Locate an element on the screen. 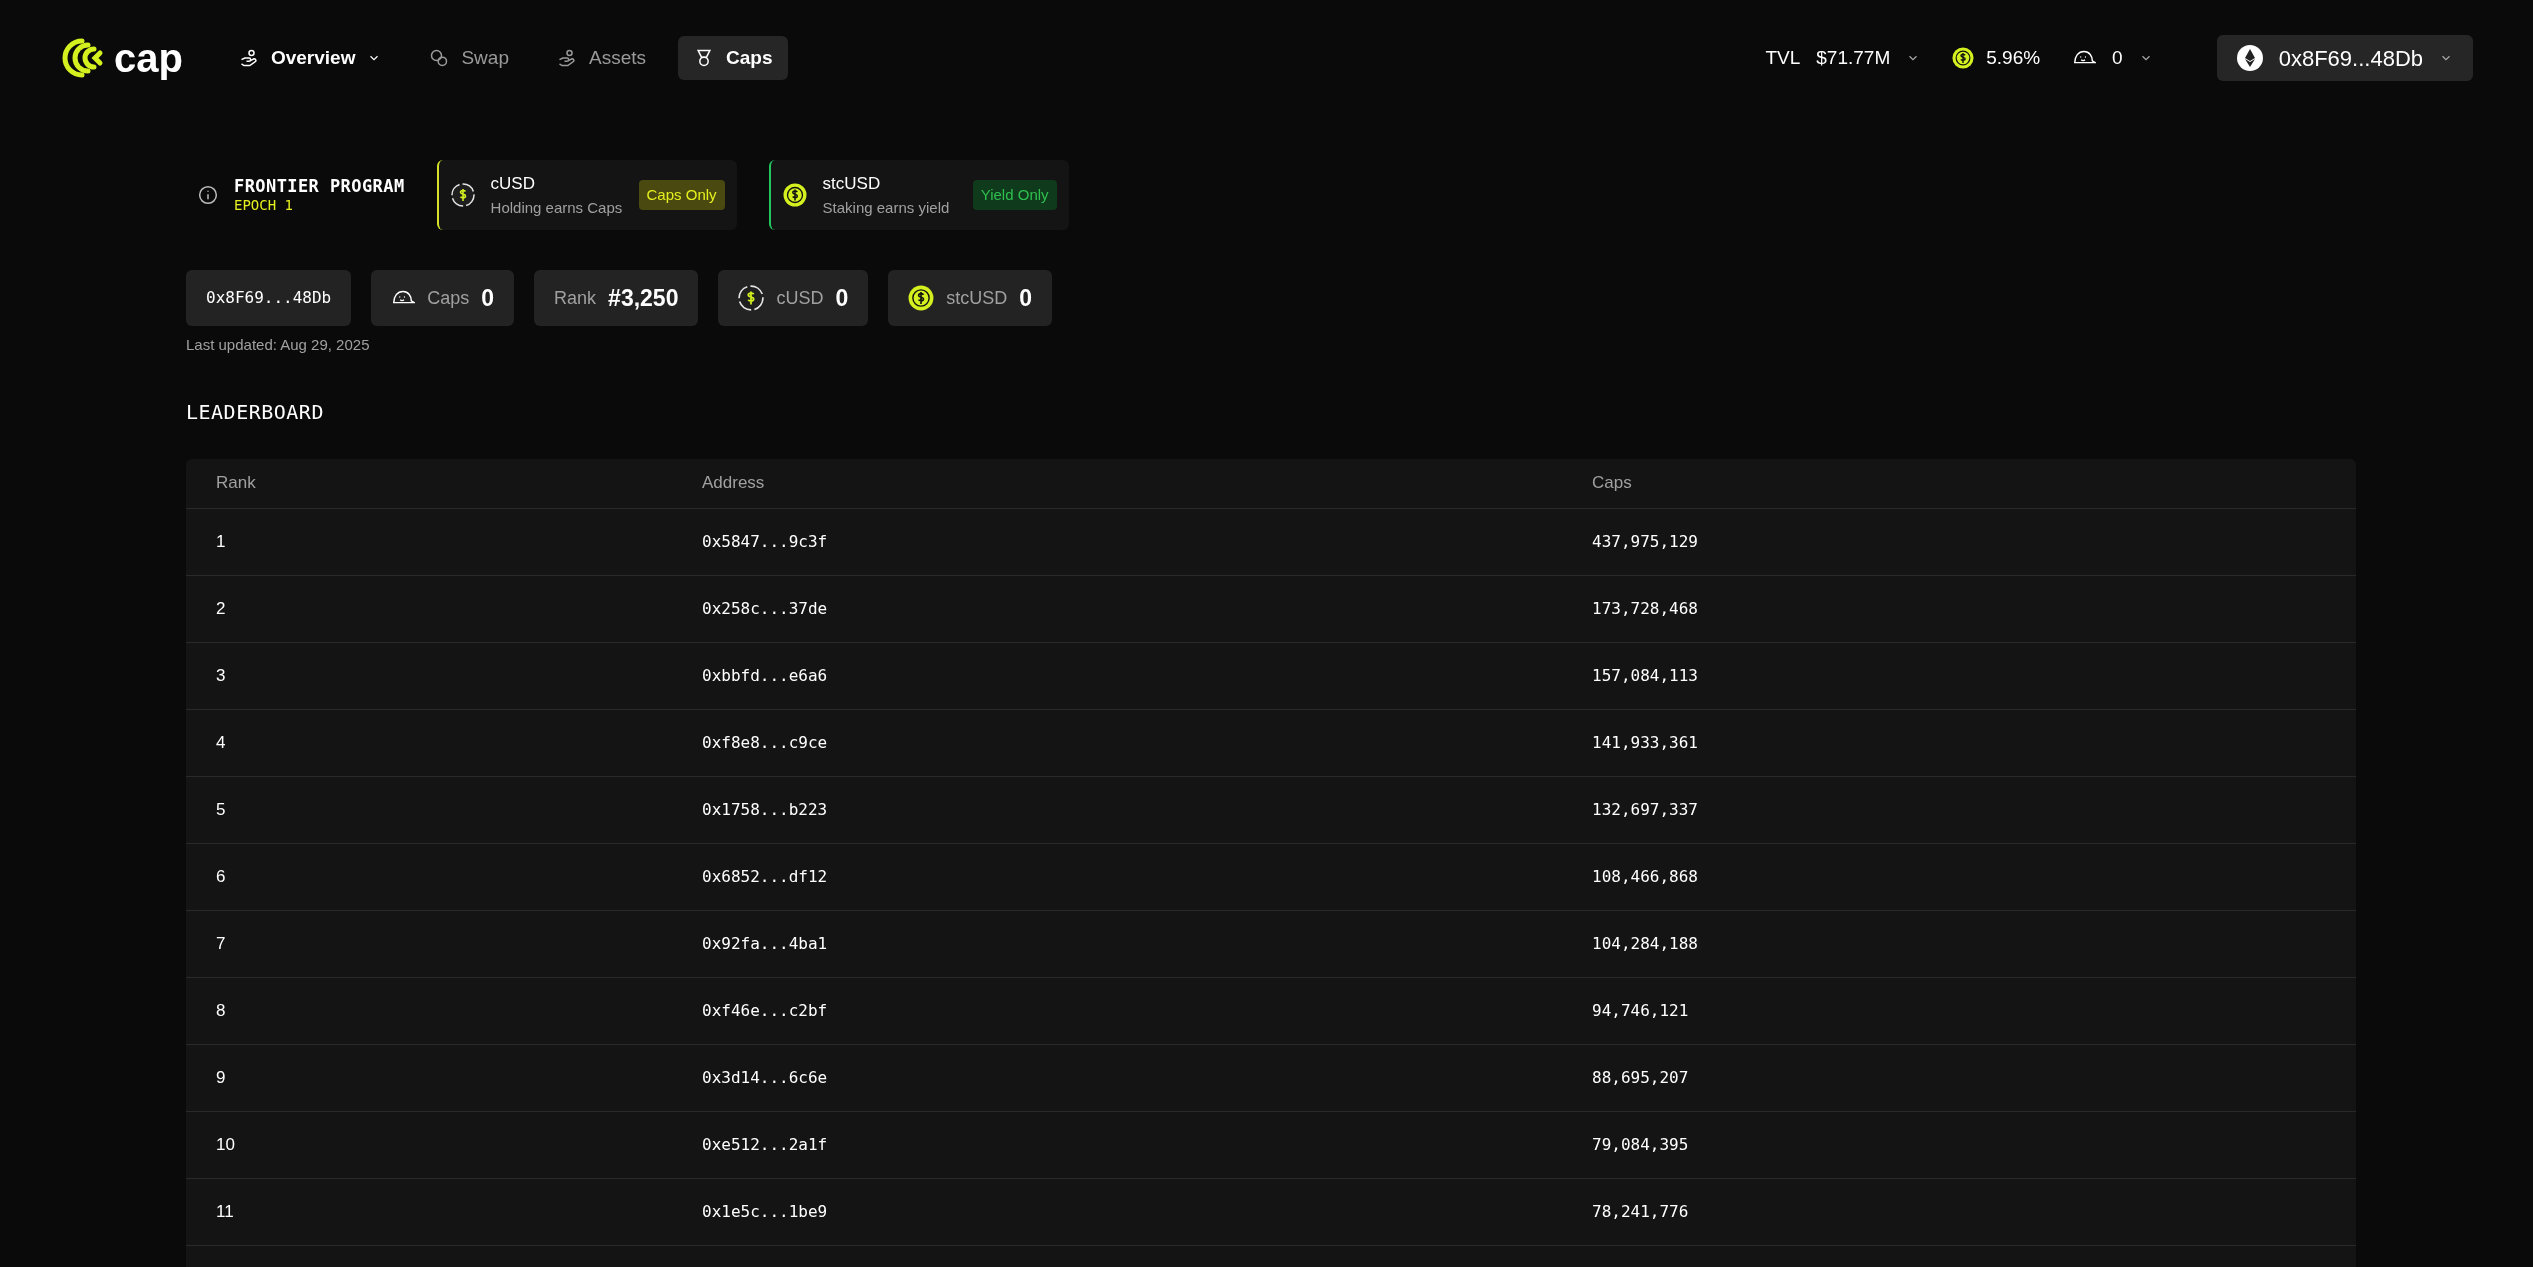  token-badge: Caps Only is located at coordinates (681, 195).